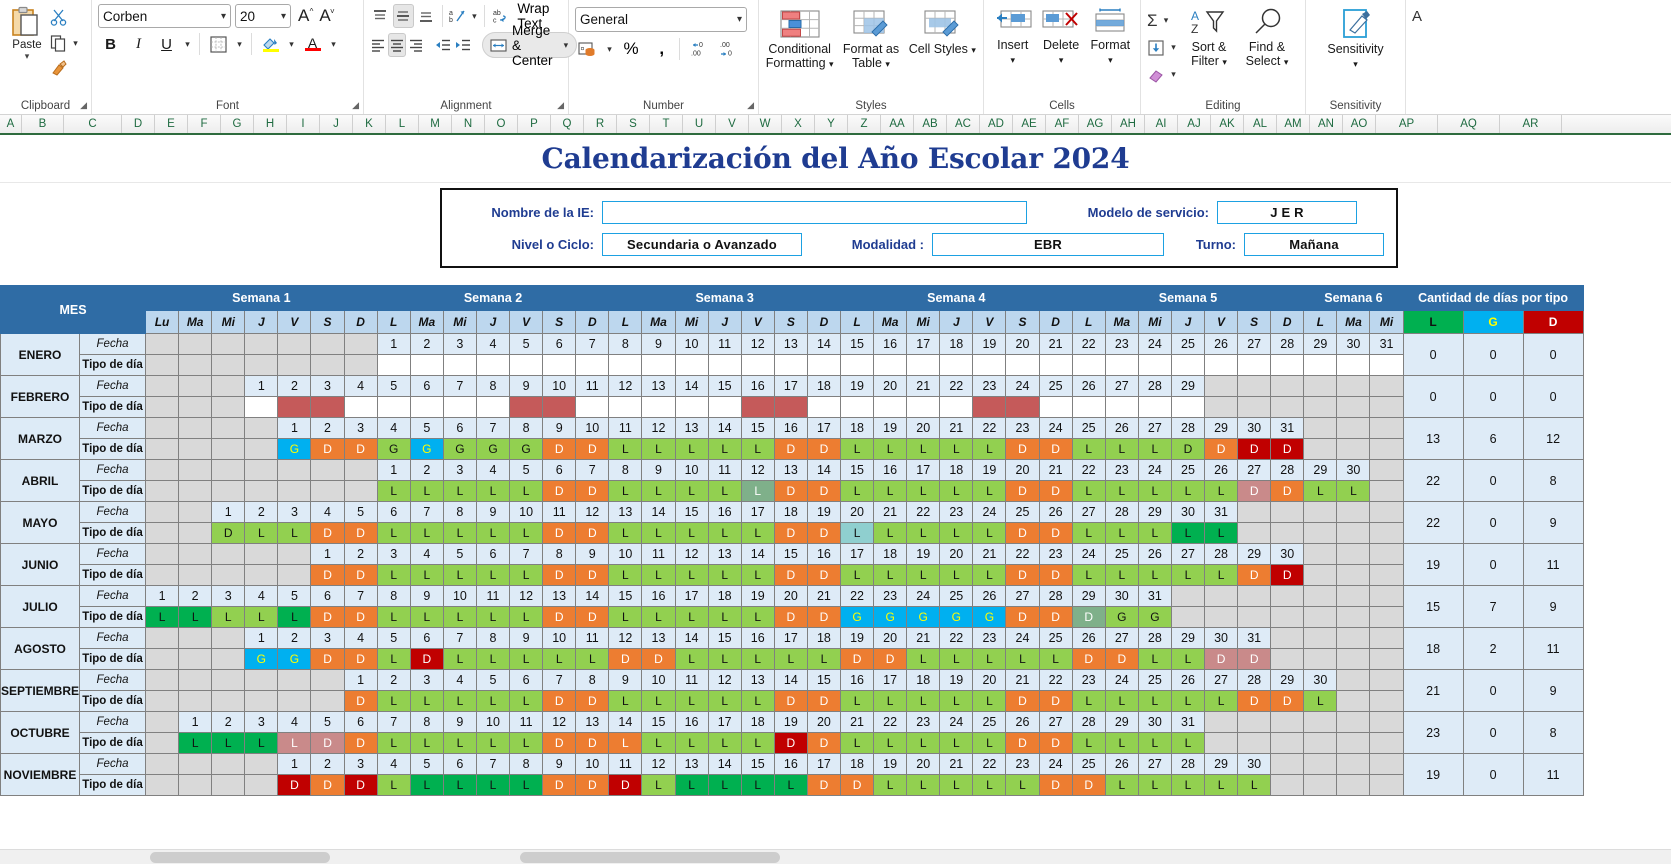  I want to click on calendar-fecha-cell: 11, so click(724, 344).